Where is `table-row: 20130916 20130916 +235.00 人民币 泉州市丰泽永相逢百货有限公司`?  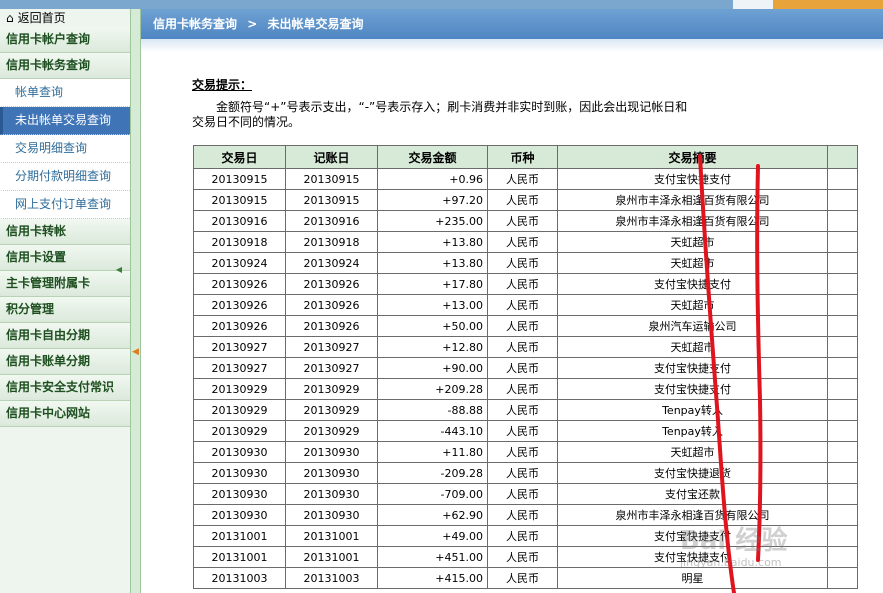
table-row: 20130916 20130916 +235.00 人民币 泉州市丰泽永相逢百货有限公司 is located at coordinates (525, 221).